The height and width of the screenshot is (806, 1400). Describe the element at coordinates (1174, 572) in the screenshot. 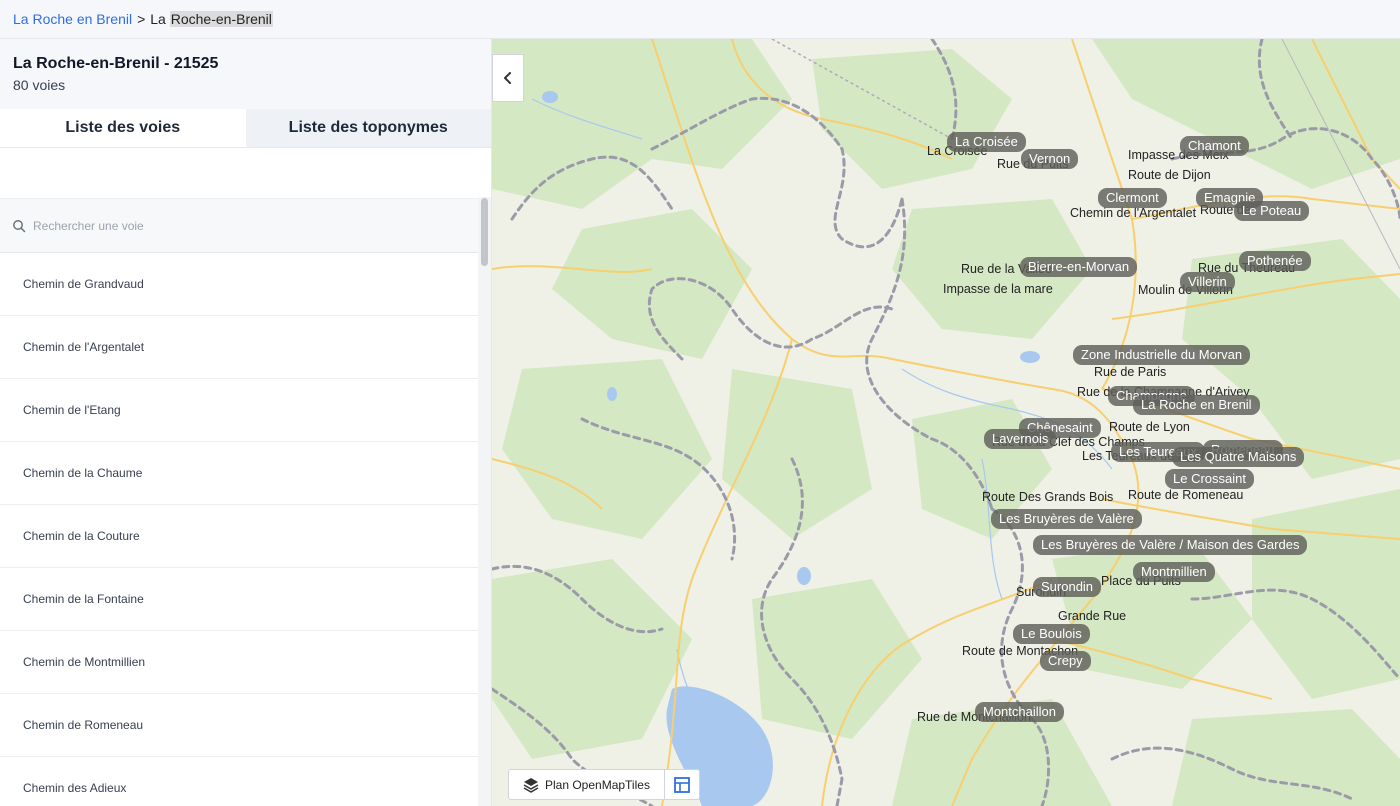

I see `toponym-label: Montmillien` at that location.